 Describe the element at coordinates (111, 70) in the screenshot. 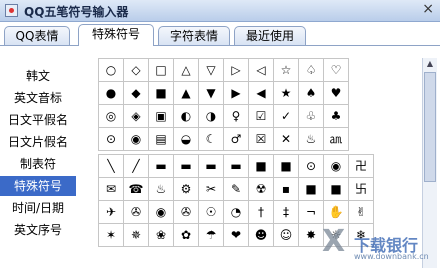

I see `symbol-cell: ○` at that location.